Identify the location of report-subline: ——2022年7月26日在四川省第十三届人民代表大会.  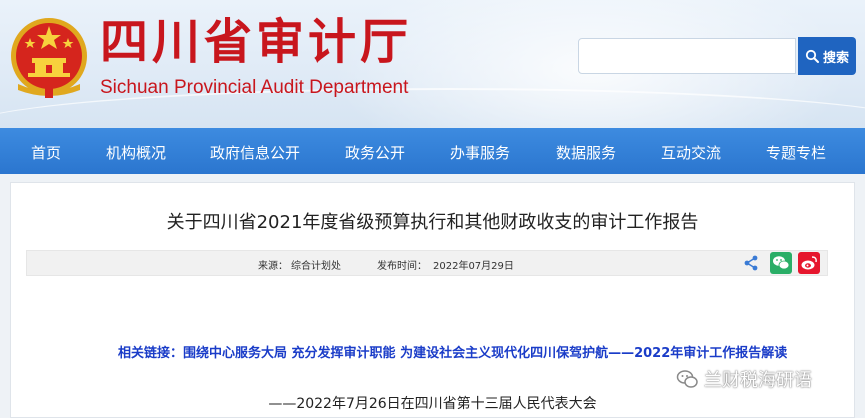
(432, 404).